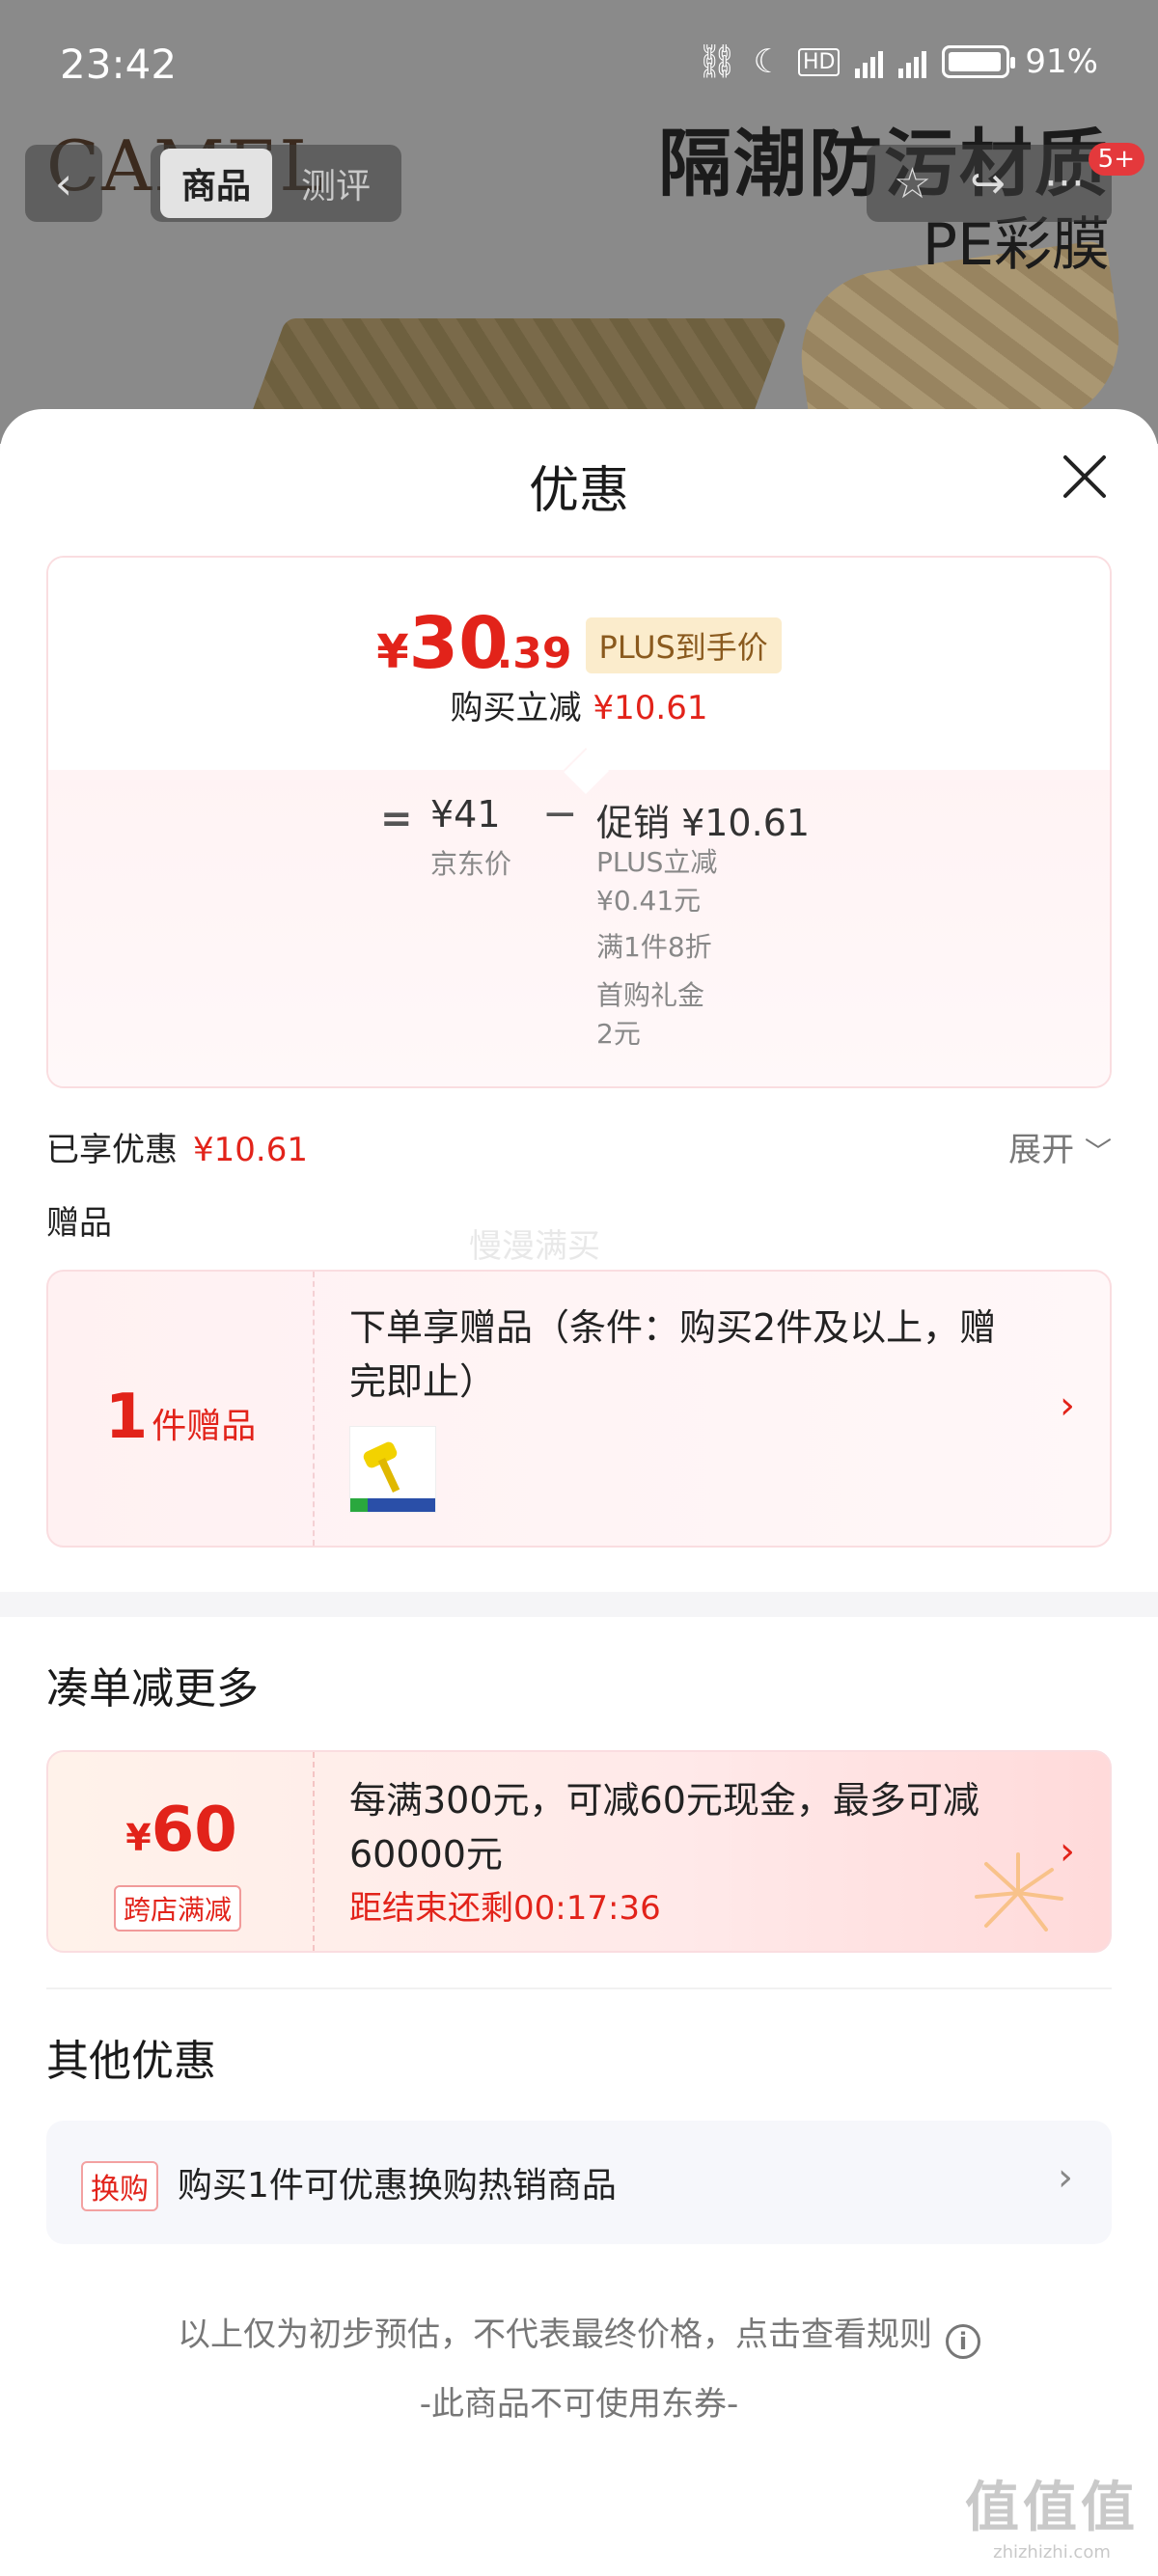 The width and height of the screenshot is (1158, 2576). Describe the element at coordinates (897, 61) in the screenshot. I see `status-icons: ⛓ ☾ HD 91%` at that location.